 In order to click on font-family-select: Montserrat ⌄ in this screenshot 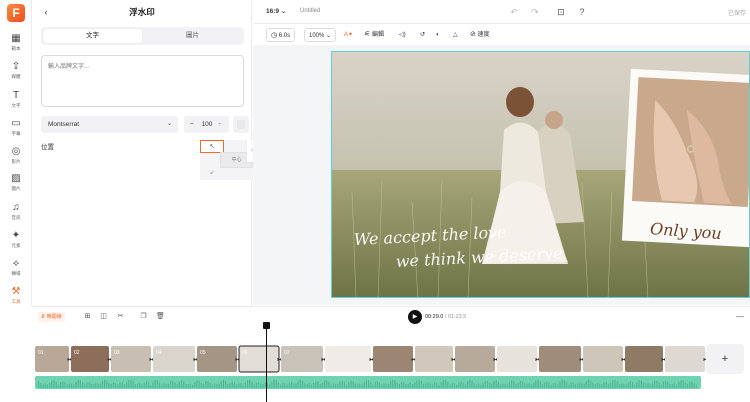, I will do `click(109, 124)`.